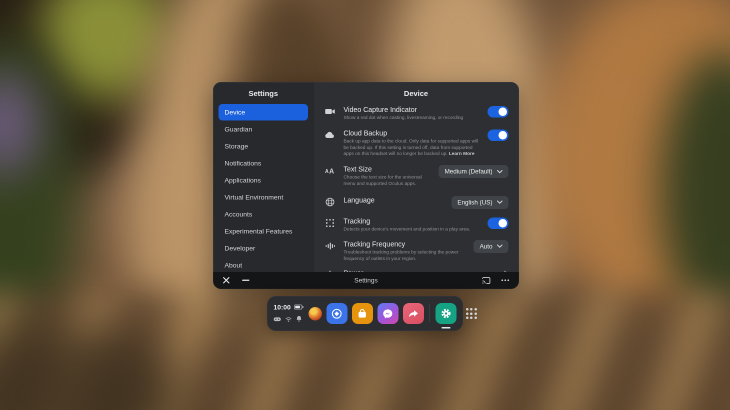 The image size is (730, 410). Describe the element at coordinates (264, 248) in the screenshot. I see `sidebar-item-developer: Developer` at that location.